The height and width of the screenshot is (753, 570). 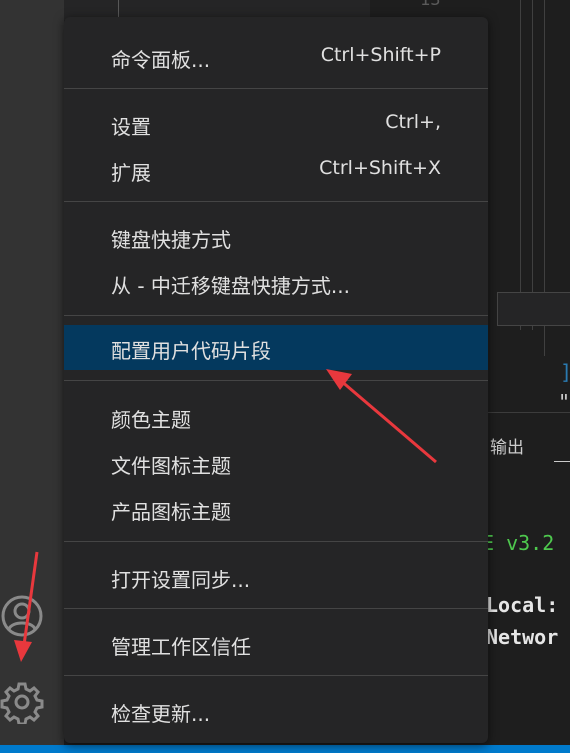 What do you see at coordinates (276, 643) in the screenshot?
I see `menu-item-workspace-trust: 管理工作区信任` at bounding box center [276, 643].